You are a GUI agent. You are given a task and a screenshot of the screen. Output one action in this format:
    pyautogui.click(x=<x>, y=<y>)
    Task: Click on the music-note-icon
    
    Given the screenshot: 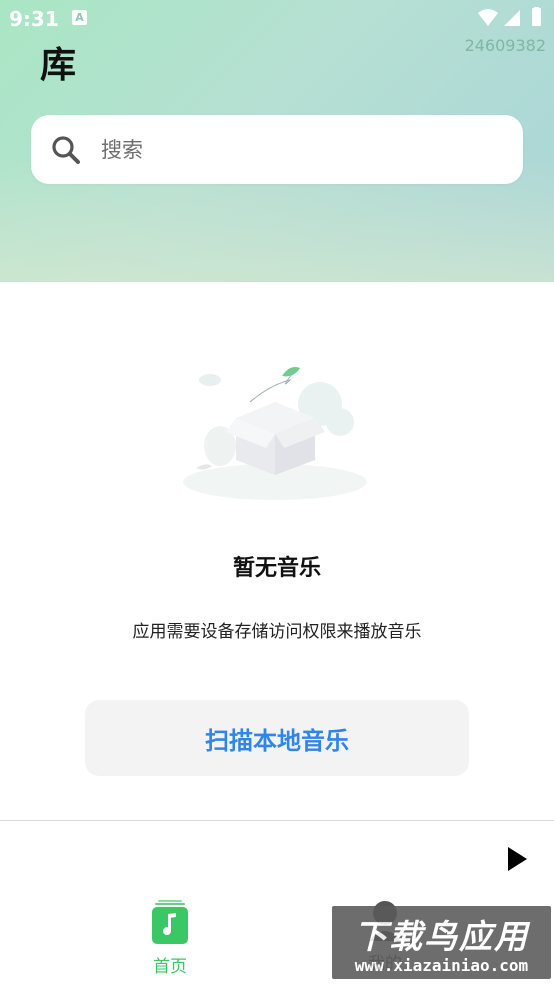 What is the action you would take?
    pyautogui.click(x=170, y=922)
    